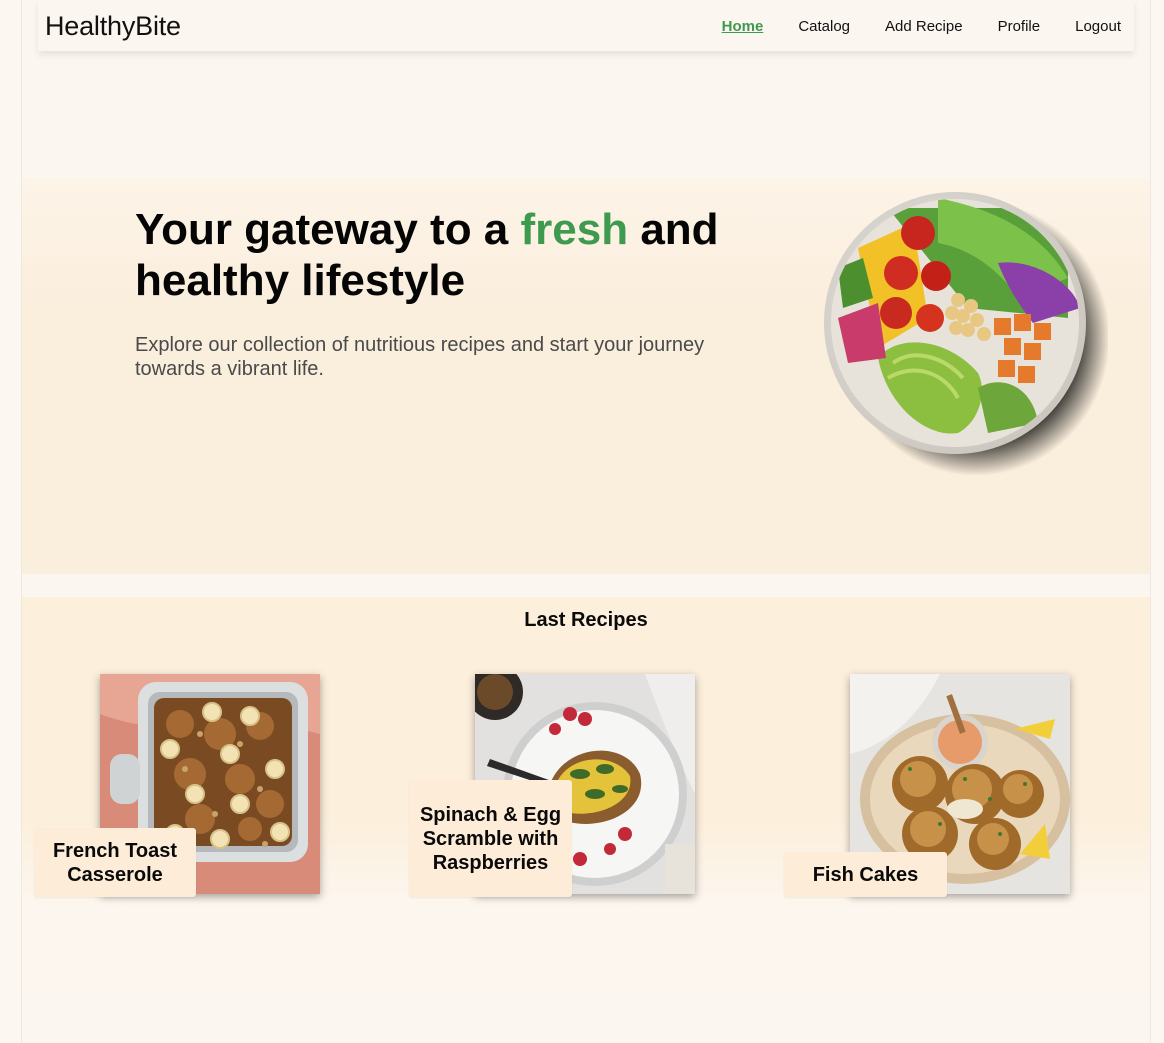 Image resolution: width=1164 pixels, height=1043 pixels. Describe the element at coordinates (824, 26) in the screenshot. I see `nav-link-catalog: Catalog` at that location.